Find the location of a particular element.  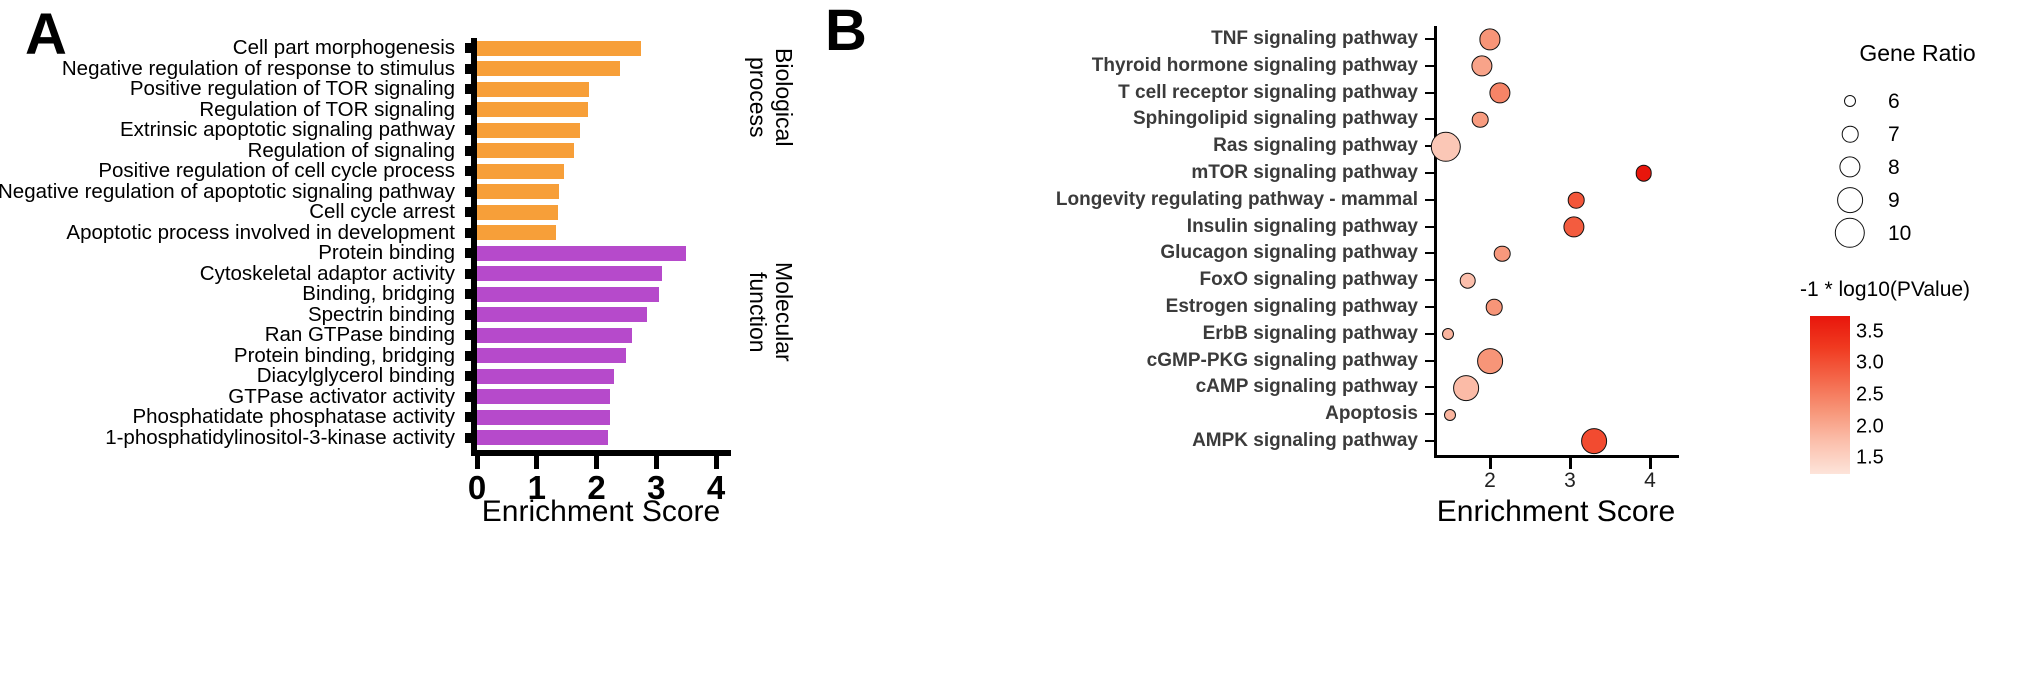

panel-b-x-axis-line is located at coordinates (1556, 456).